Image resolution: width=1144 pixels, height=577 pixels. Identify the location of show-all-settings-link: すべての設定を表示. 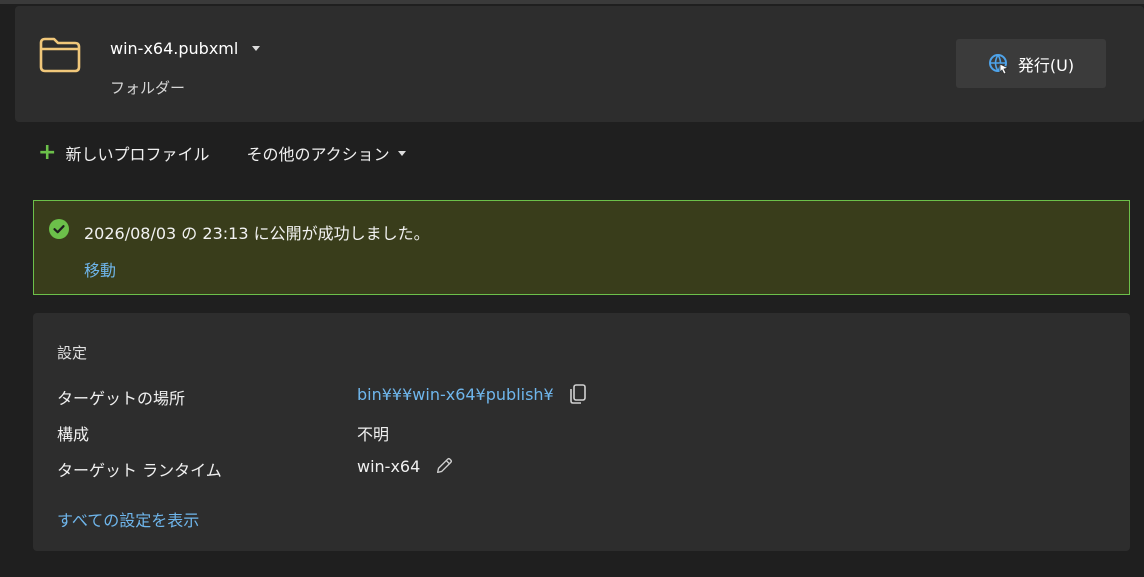
(128, 519).